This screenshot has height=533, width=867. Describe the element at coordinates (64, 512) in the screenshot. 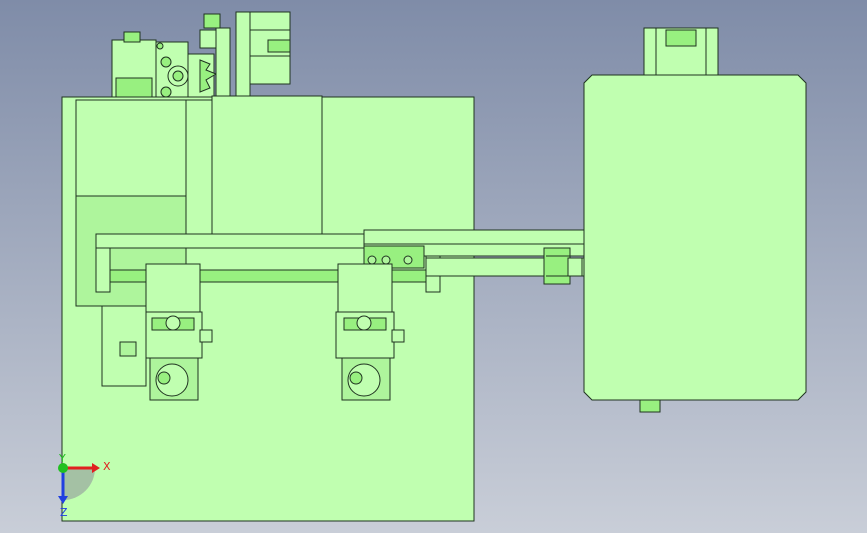

I see `z-axis-label: Z` at that location.